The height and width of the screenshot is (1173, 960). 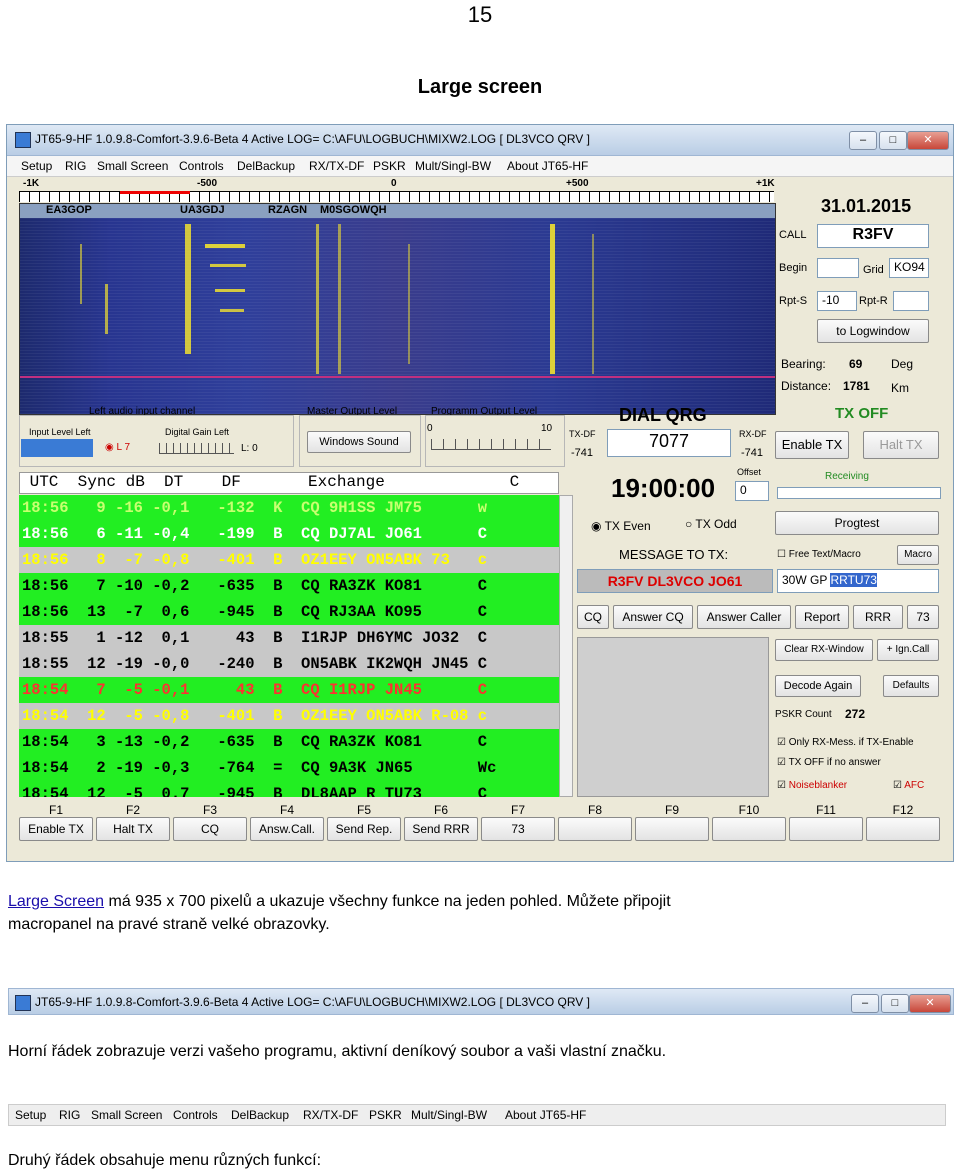 I want to click on function-key-button: Send Rep., so click(x=364, y=829).